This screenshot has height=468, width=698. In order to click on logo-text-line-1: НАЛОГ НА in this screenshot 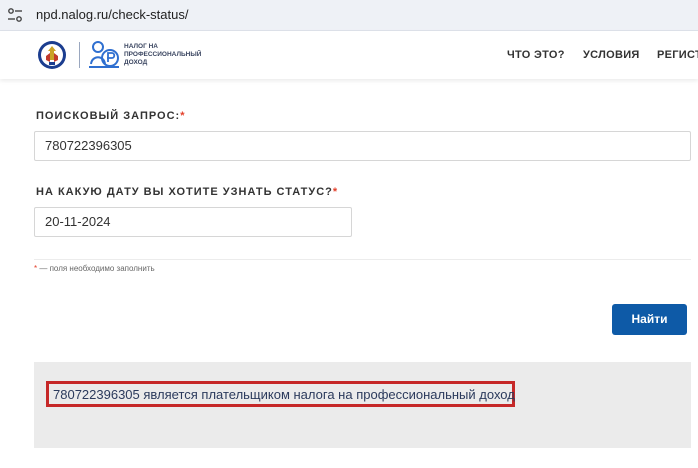, I will do `click(141, 46)`.